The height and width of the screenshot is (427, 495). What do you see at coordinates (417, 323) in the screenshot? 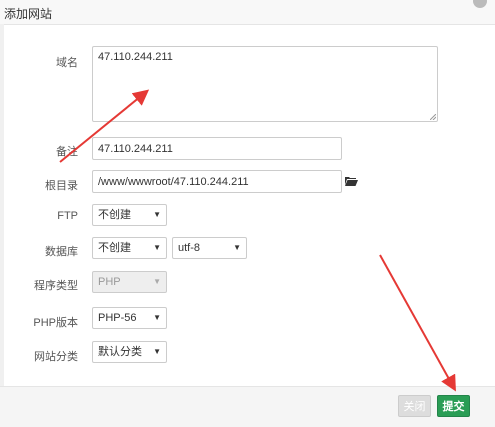
I see `arrow-to-submit` at bounding box center [417, 323].